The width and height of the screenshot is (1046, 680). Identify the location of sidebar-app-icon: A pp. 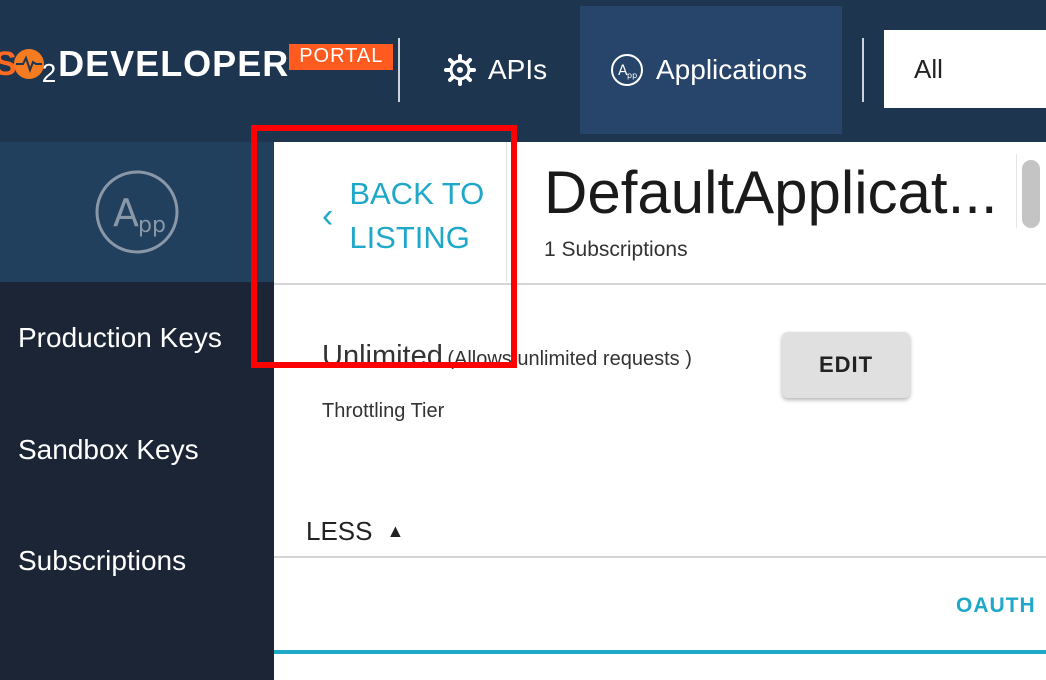
(137, 212).